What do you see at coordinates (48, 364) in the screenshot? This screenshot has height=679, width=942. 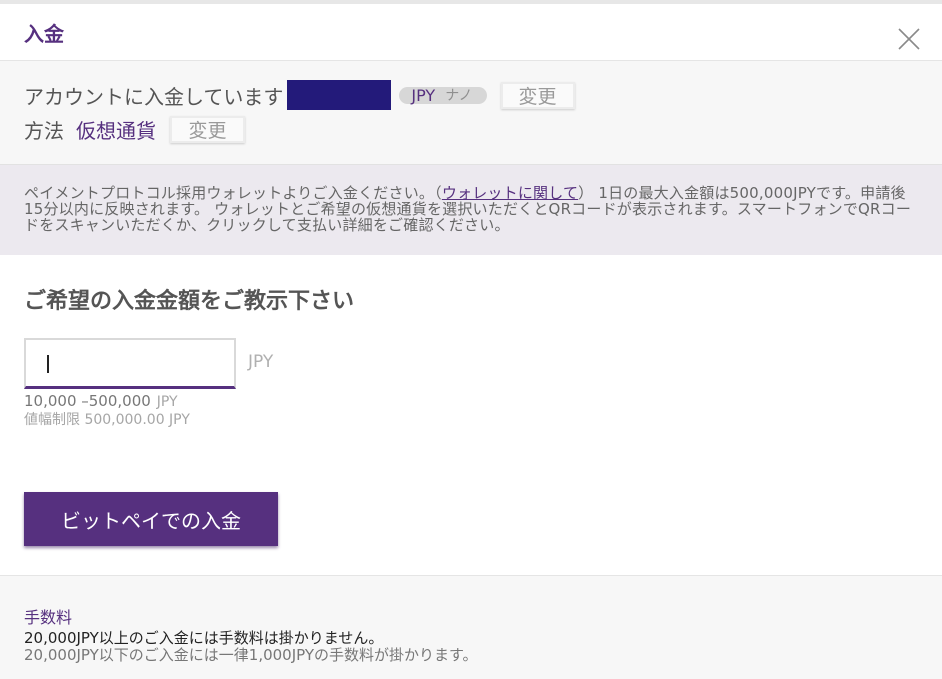 I see `text-caret` at bounding box center [48, 364].